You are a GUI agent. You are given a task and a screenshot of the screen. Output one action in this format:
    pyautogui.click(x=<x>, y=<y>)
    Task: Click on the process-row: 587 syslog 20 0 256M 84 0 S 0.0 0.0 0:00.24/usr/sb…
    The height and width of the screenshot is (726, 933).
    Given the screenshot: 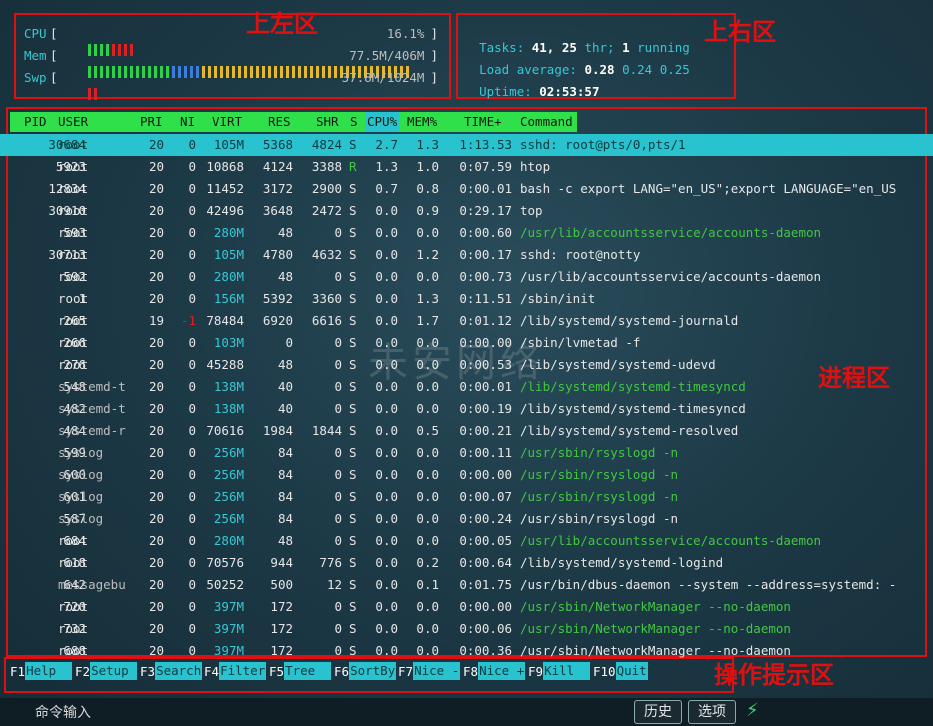 What is the action you would take?
    pyautogui.click(x=466, y=519)
    